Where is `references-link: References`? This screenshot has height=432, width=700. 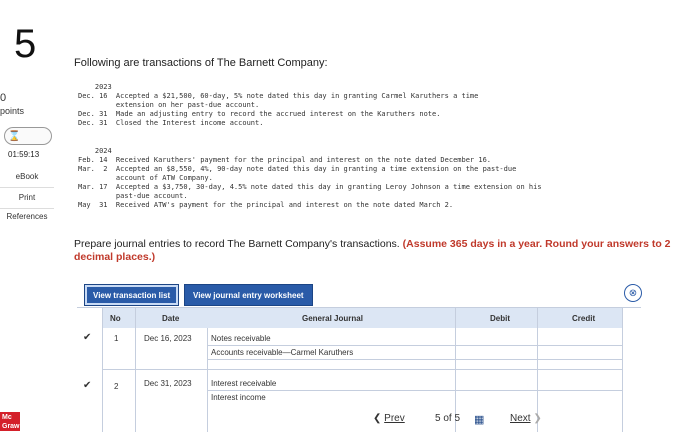 references-link: References is located at coordinates (27, 216).